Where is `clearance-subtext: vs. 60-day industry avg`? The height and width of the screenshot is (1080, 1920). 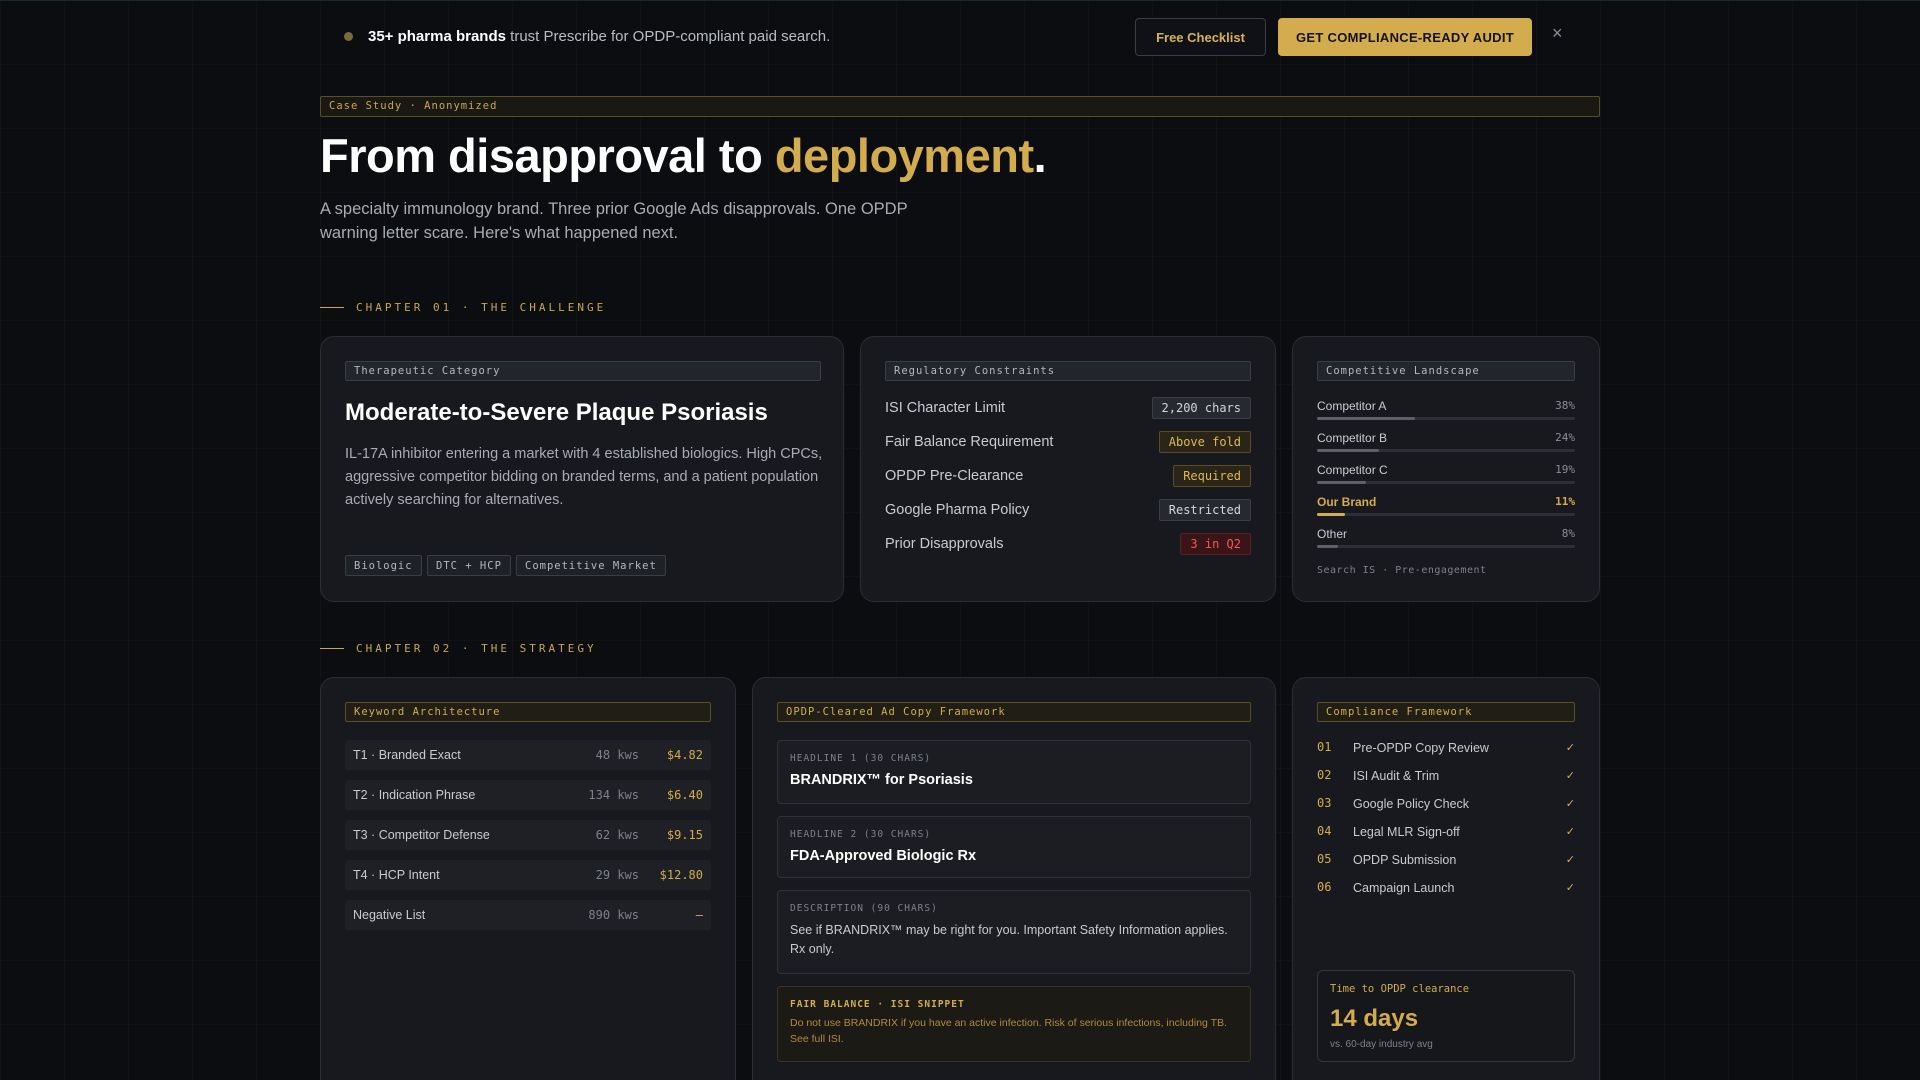
clearance-subtext: vs. 60-day industry avg is located at coordinates (1381, 1044).